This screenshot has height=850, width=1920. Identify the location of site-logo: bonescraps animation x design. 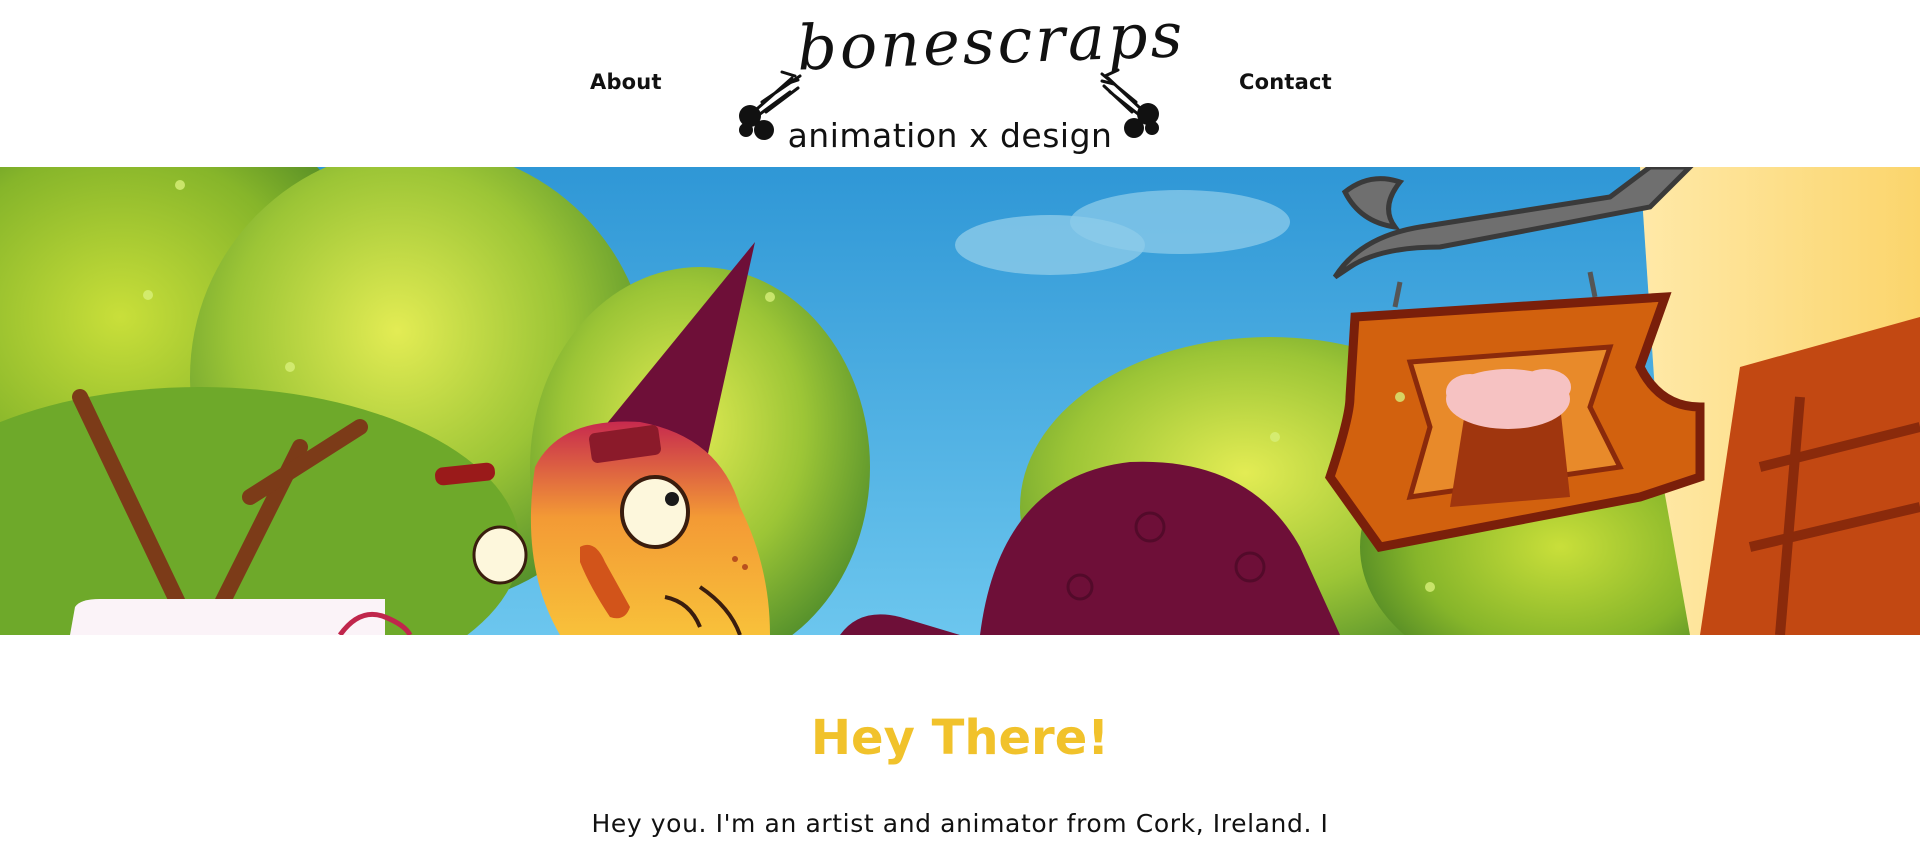
(953, 78).